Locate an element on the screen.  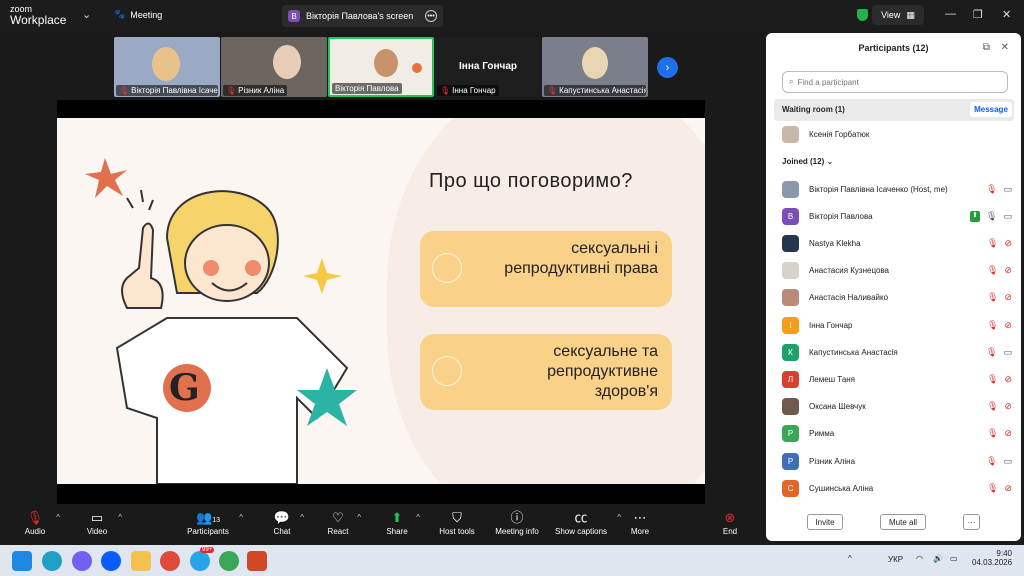
participant-row: Вікторія Павлівна Ісаченко (Host, me) 🎙 ▭ is located at coordinates (897, 189).